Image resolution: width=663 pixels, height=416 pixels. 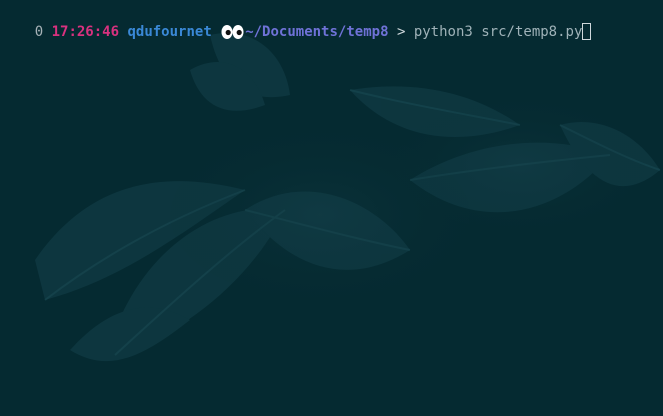 What do you see at coordinates (232, 32) in the screenshot?
I see `eyes-icon` at bounding box center [232, 32].